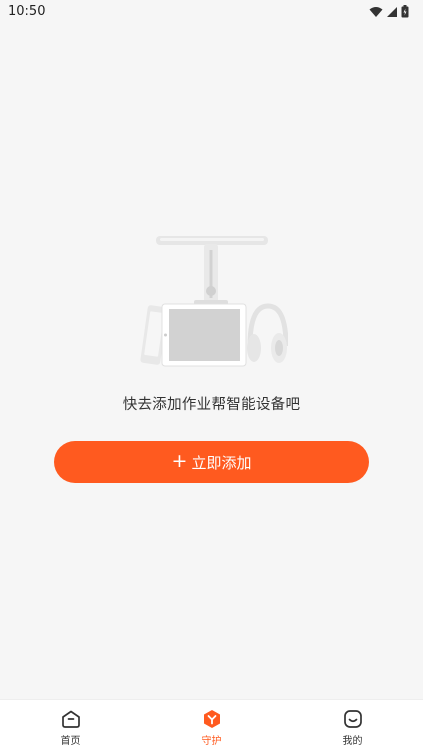  What do you see at coordinates (405, 11) in the screenshot?
I see `battery-icon` at bounding box center [405, 11].